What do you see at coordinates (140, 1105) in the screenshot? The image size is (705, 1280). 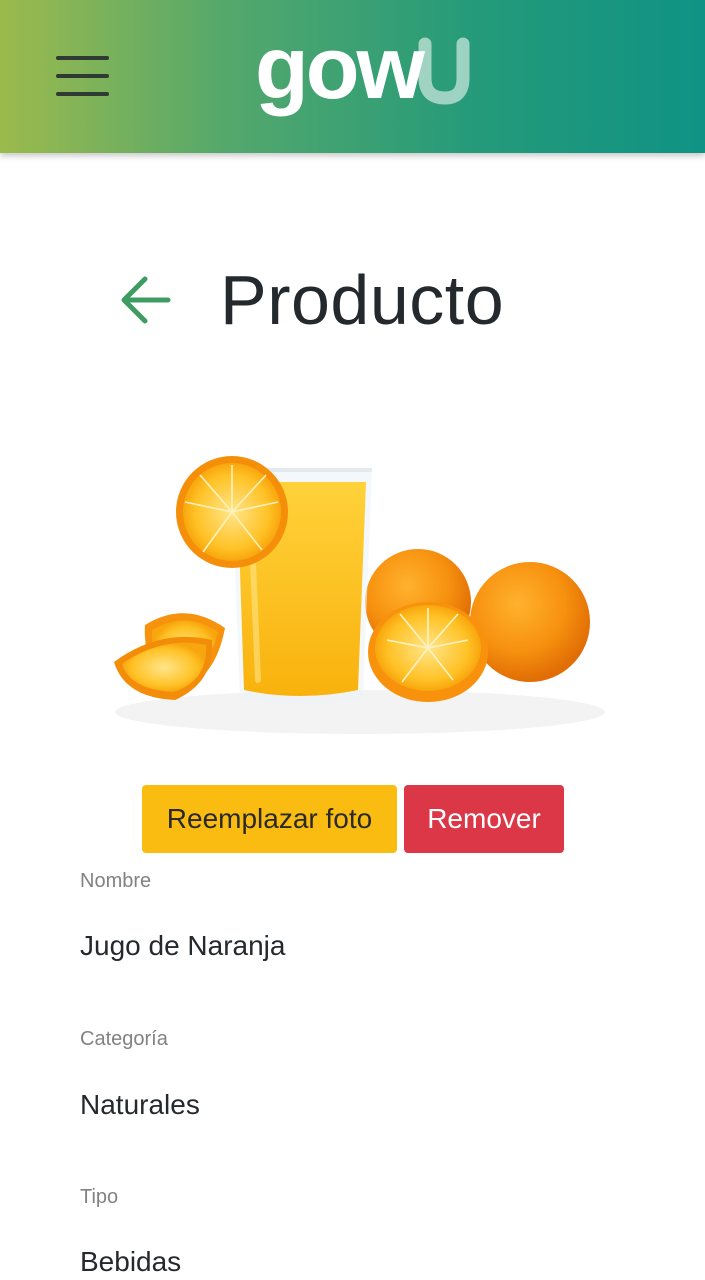 I see `field-value-categoria: Naturales` at bounding box center [140, 1105].